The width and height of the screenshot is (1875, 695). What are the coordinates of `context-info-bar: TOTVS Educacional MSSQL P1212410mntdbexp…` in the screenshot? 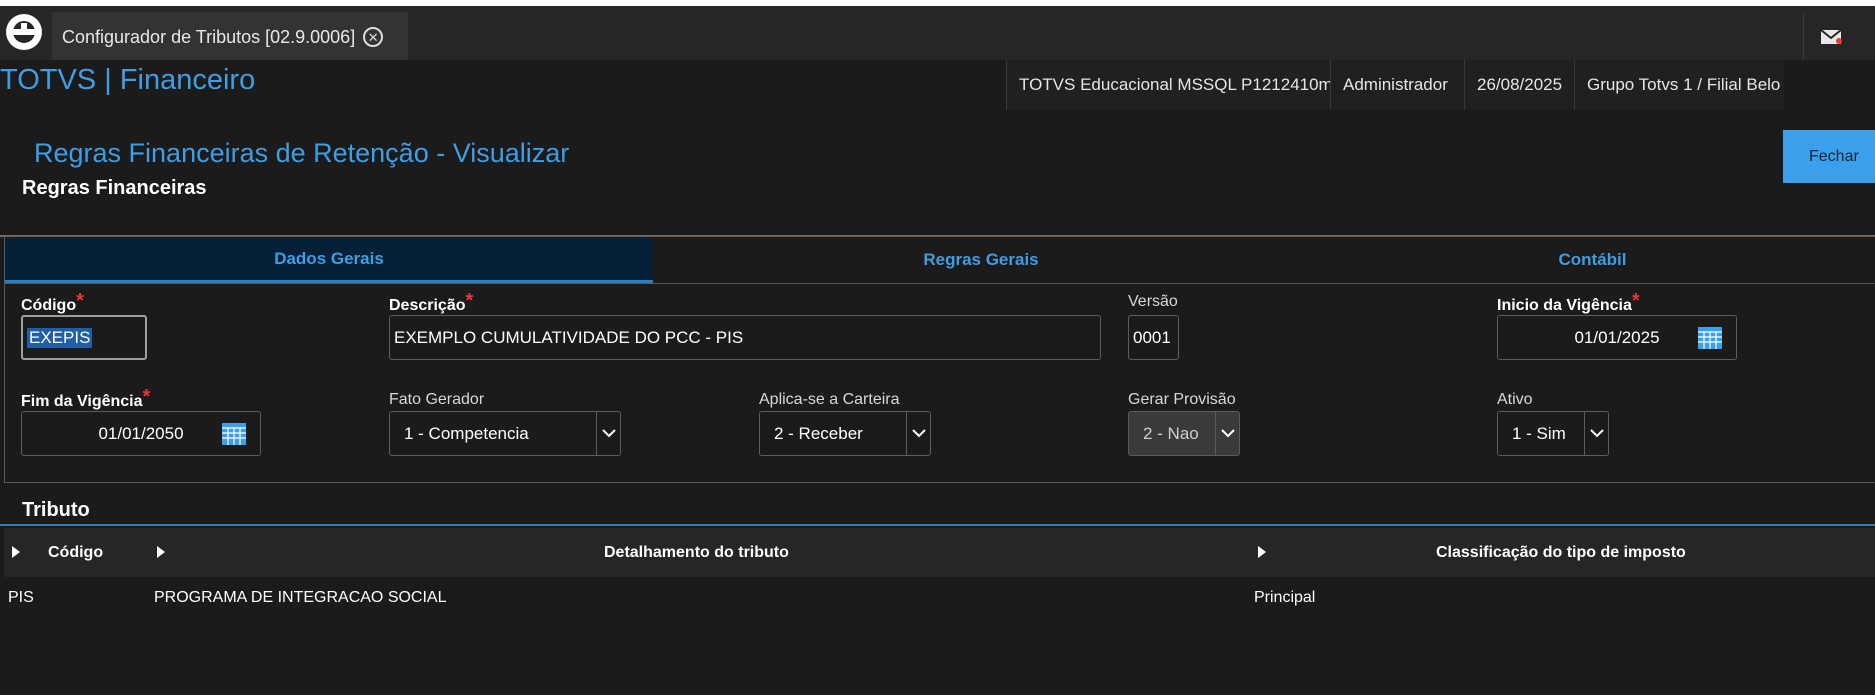 It's located at (1395, 85).